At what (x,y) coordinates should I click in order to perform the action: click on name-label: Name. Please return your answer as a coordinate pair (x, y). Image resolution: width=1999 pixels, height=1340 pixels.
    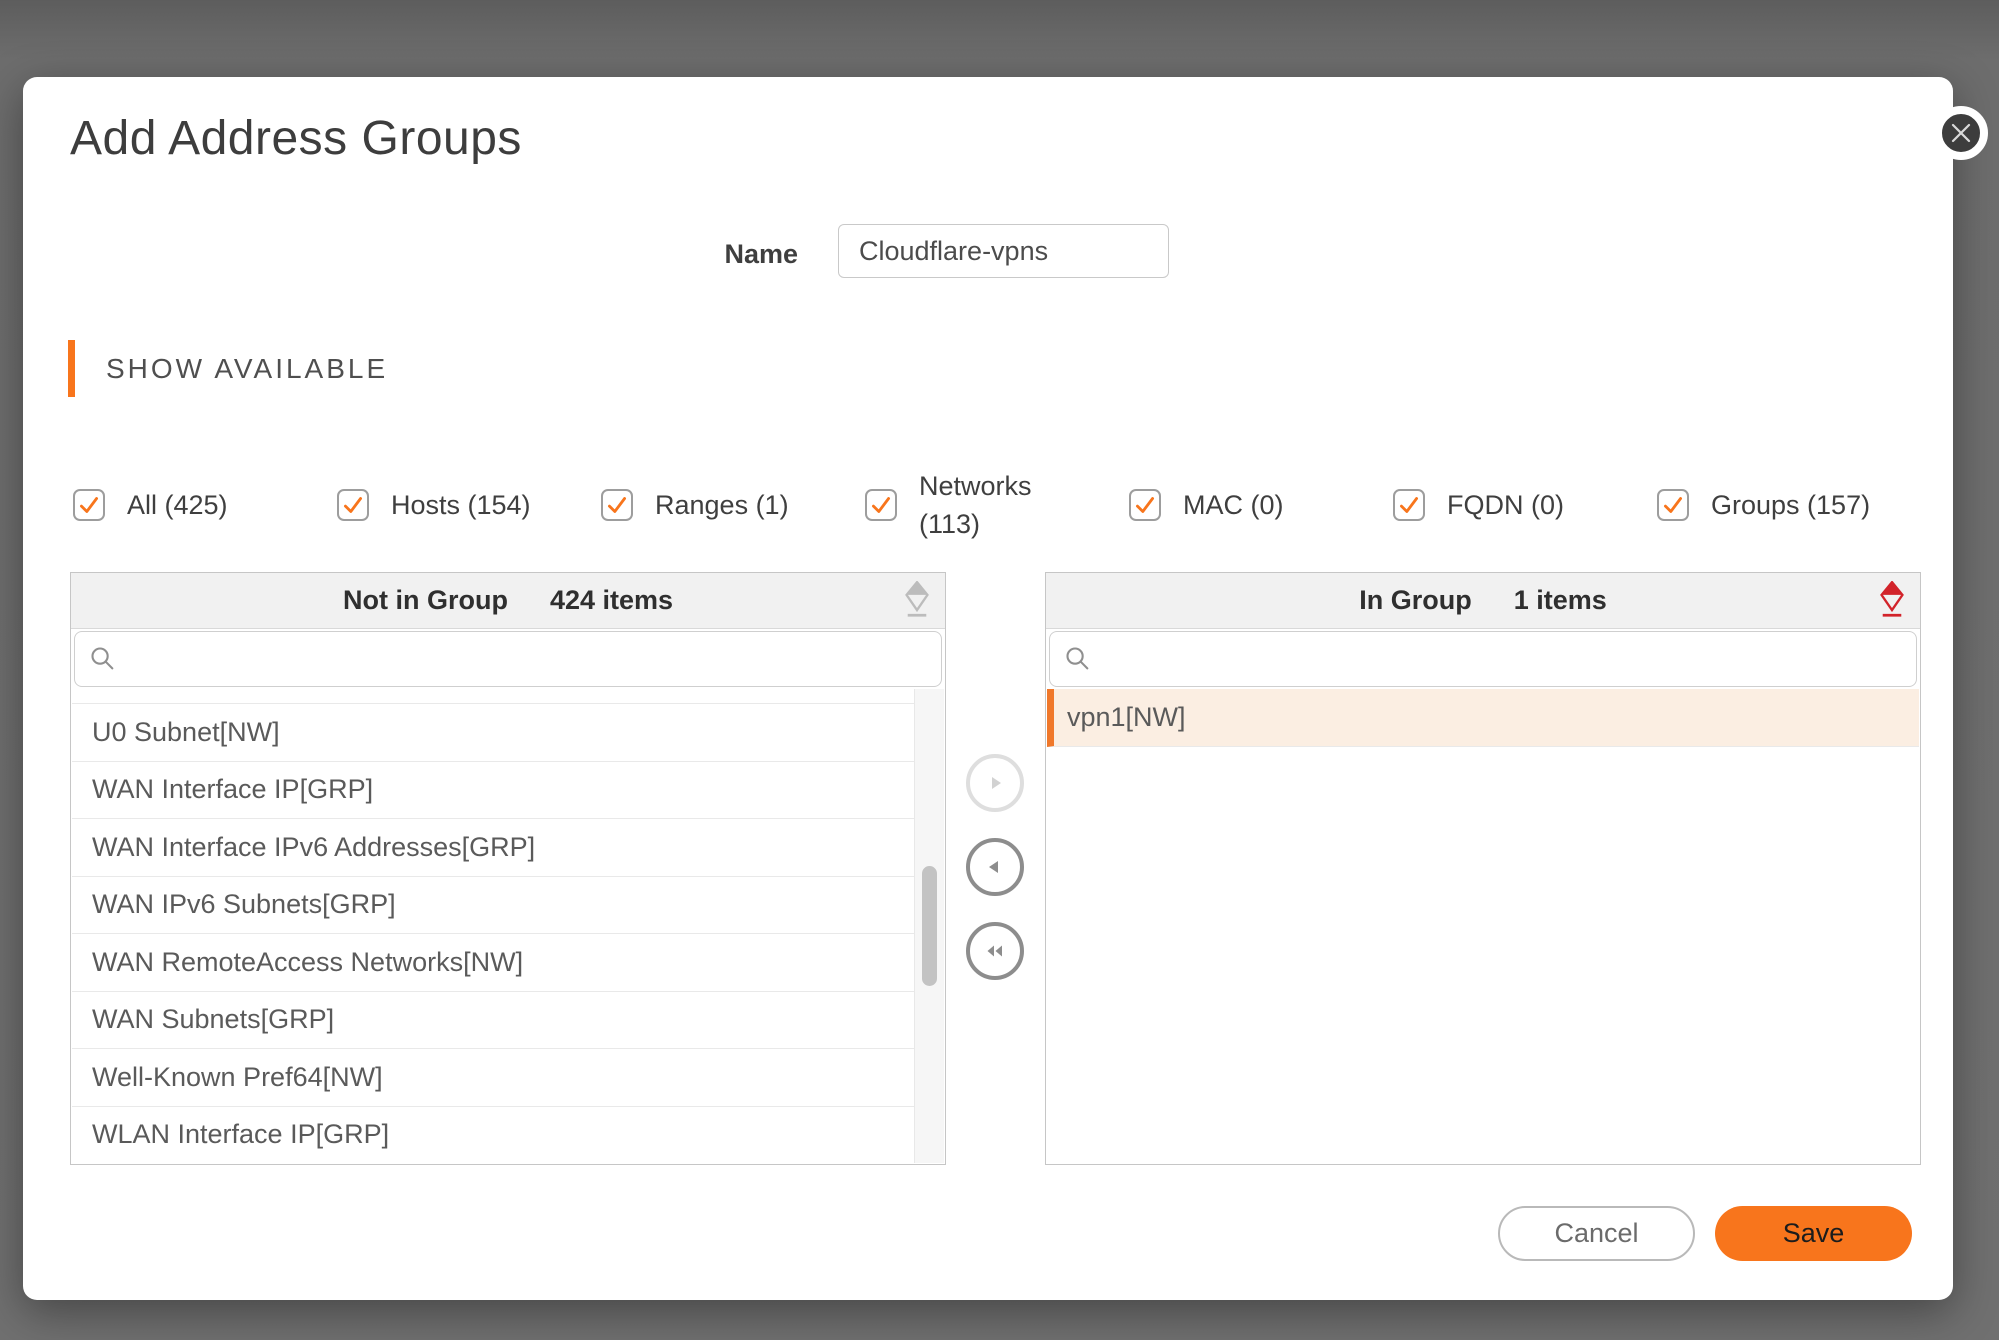
    Looking at the image, I should click on (761, 254).